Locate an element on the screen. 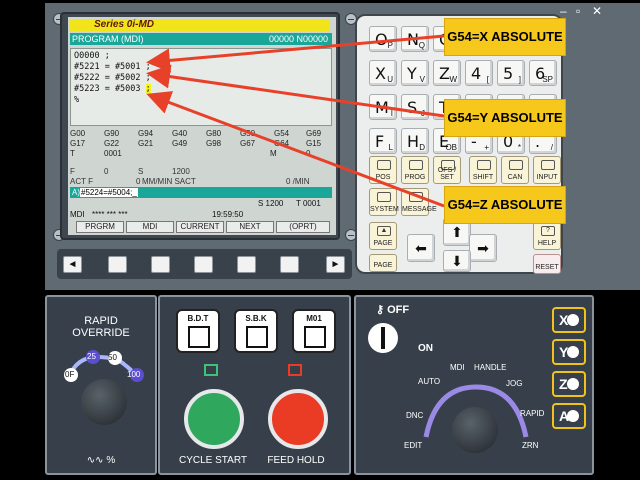 The image size is (640, 480). callout-x-absolute: G54=X ABSOLUTE is located at coordinates (505, 37).